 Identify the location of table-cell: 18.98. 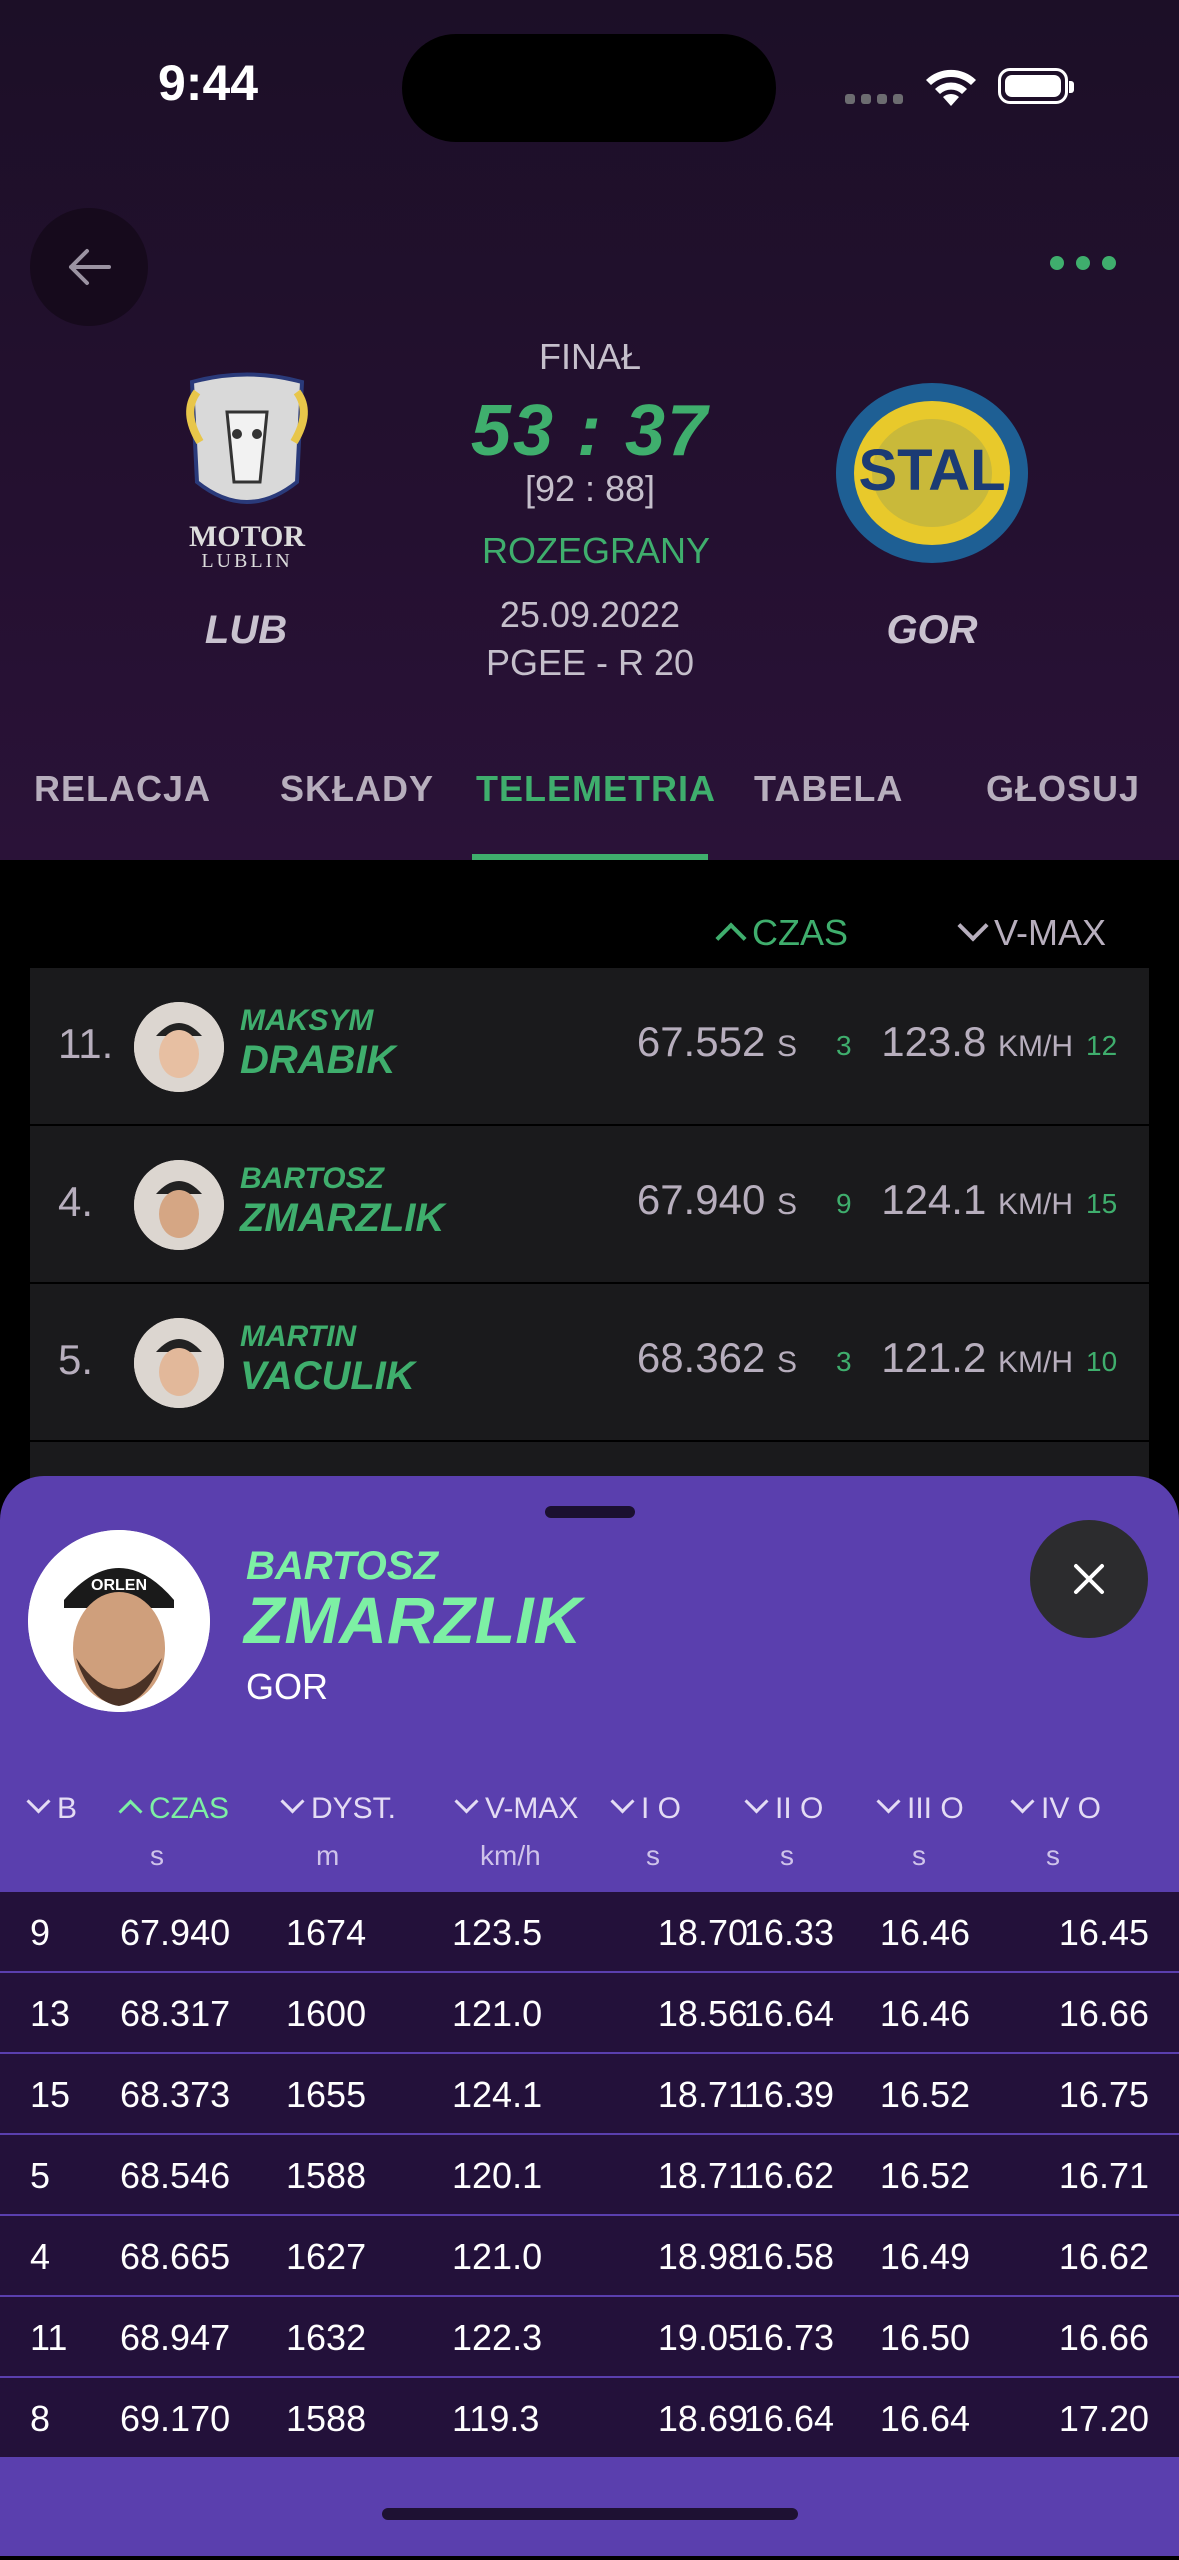
(702, 2256).